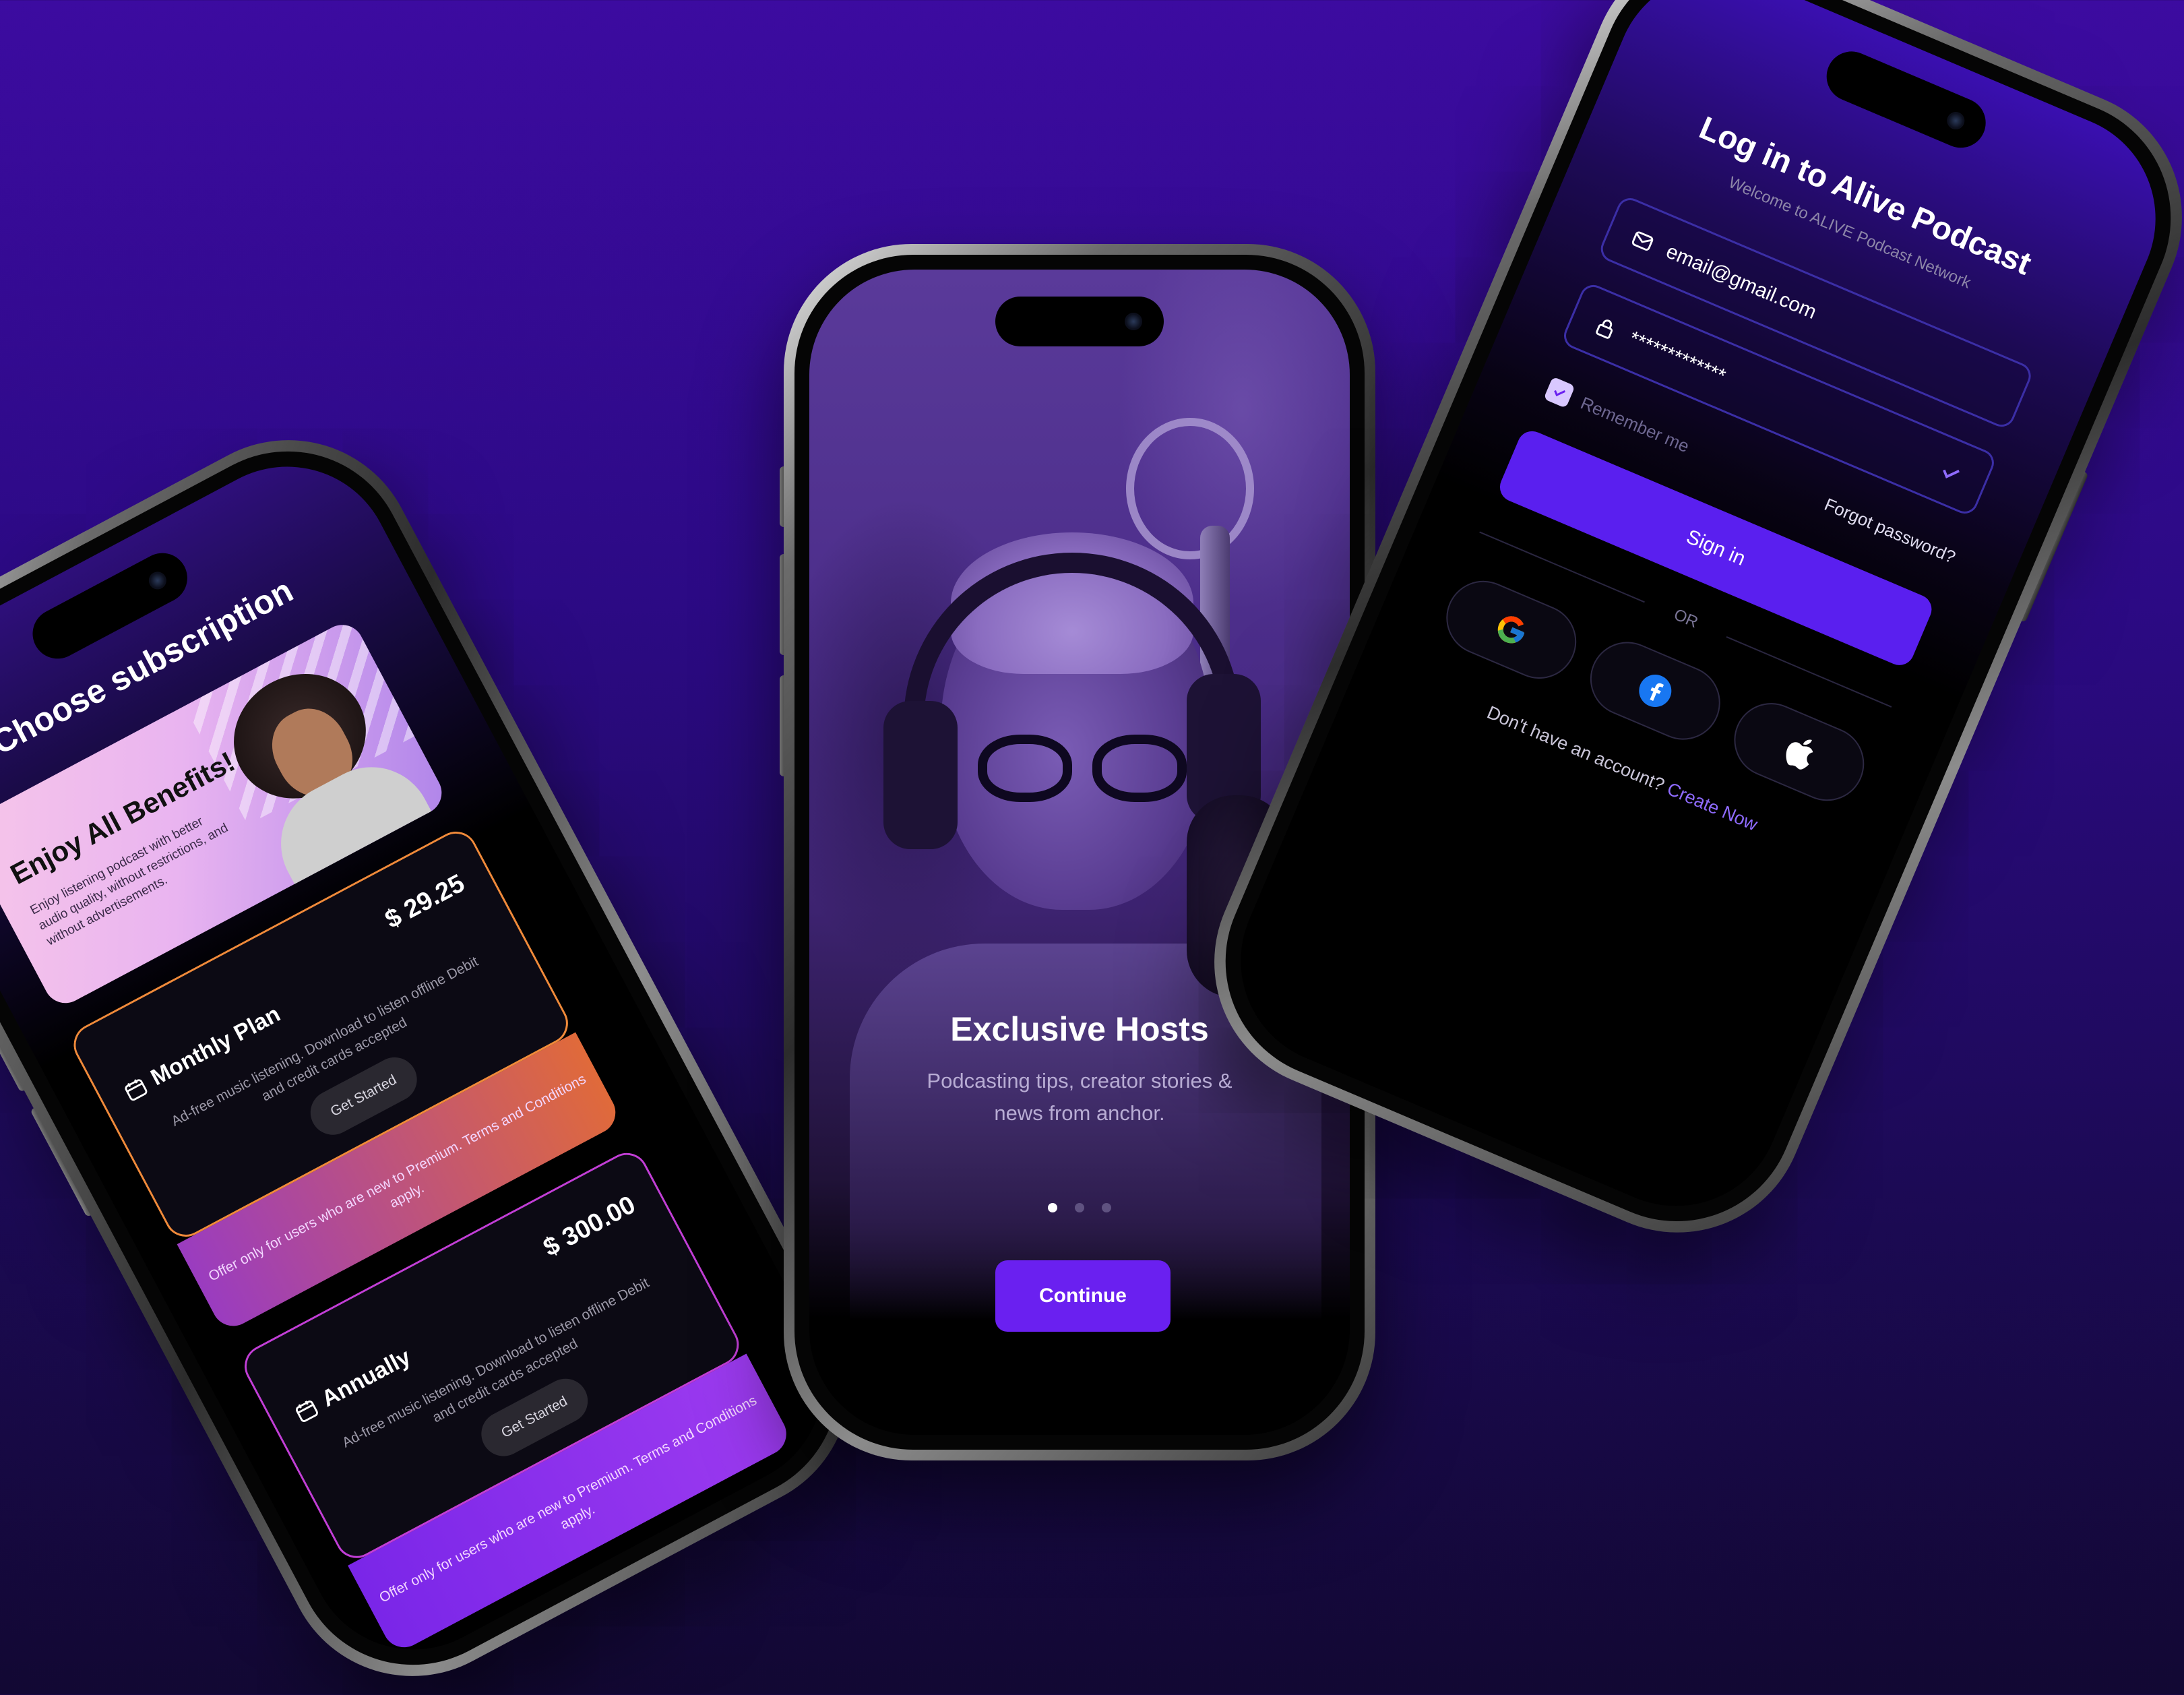 The image size is (2184, 1695). I want to click on plan-price: $ 300.00, so click(589, 1226).